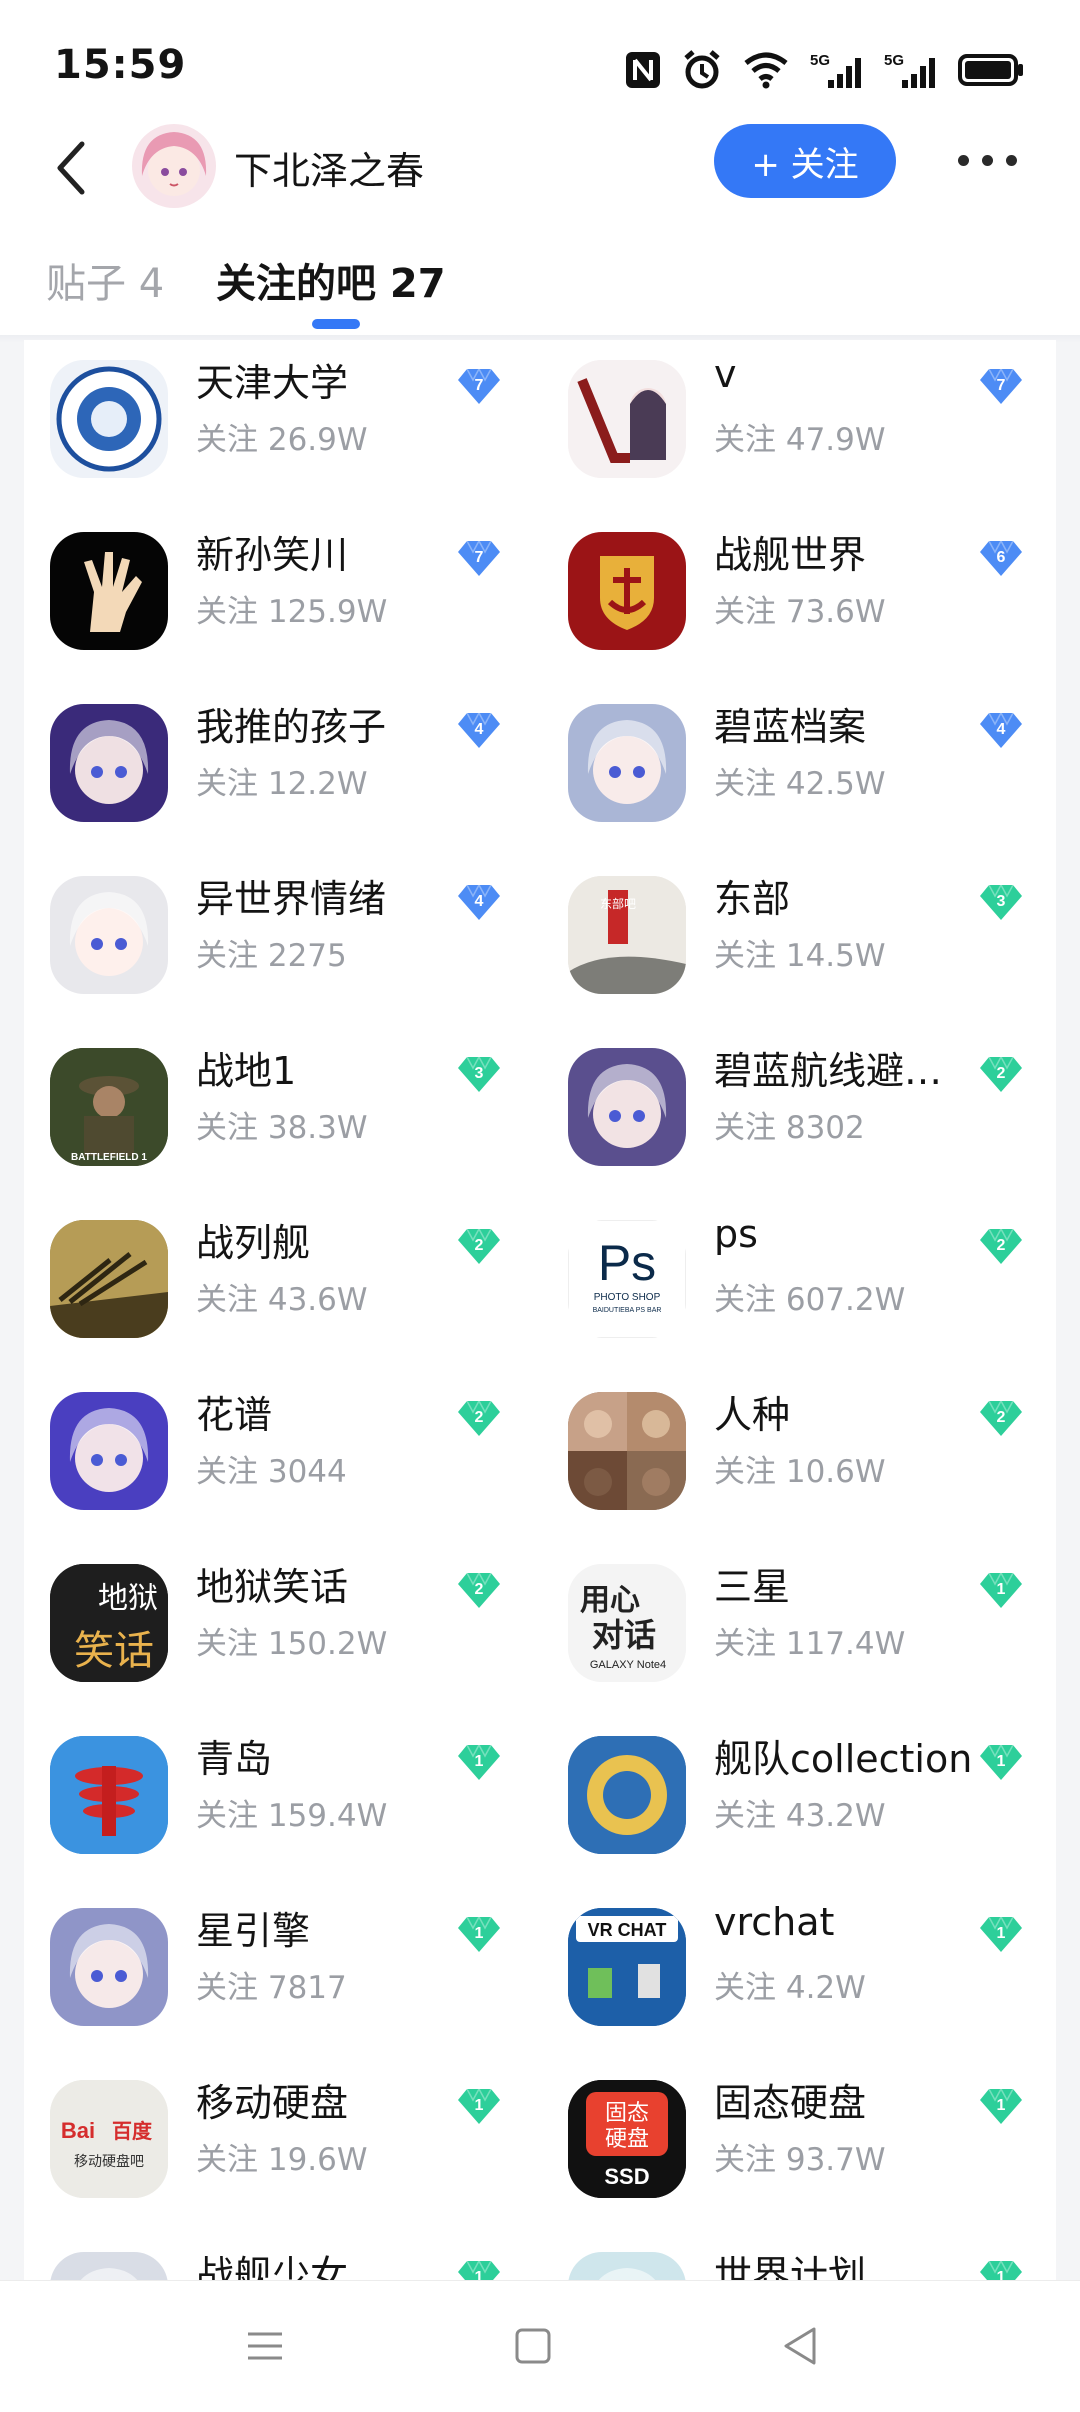 Image resolution: width=1080 pixels, height=2412 pixels. Describe the element at coordinates (627, 1297) in the screenshot. I see `svg-text: PHOTO SHOP` at that location.